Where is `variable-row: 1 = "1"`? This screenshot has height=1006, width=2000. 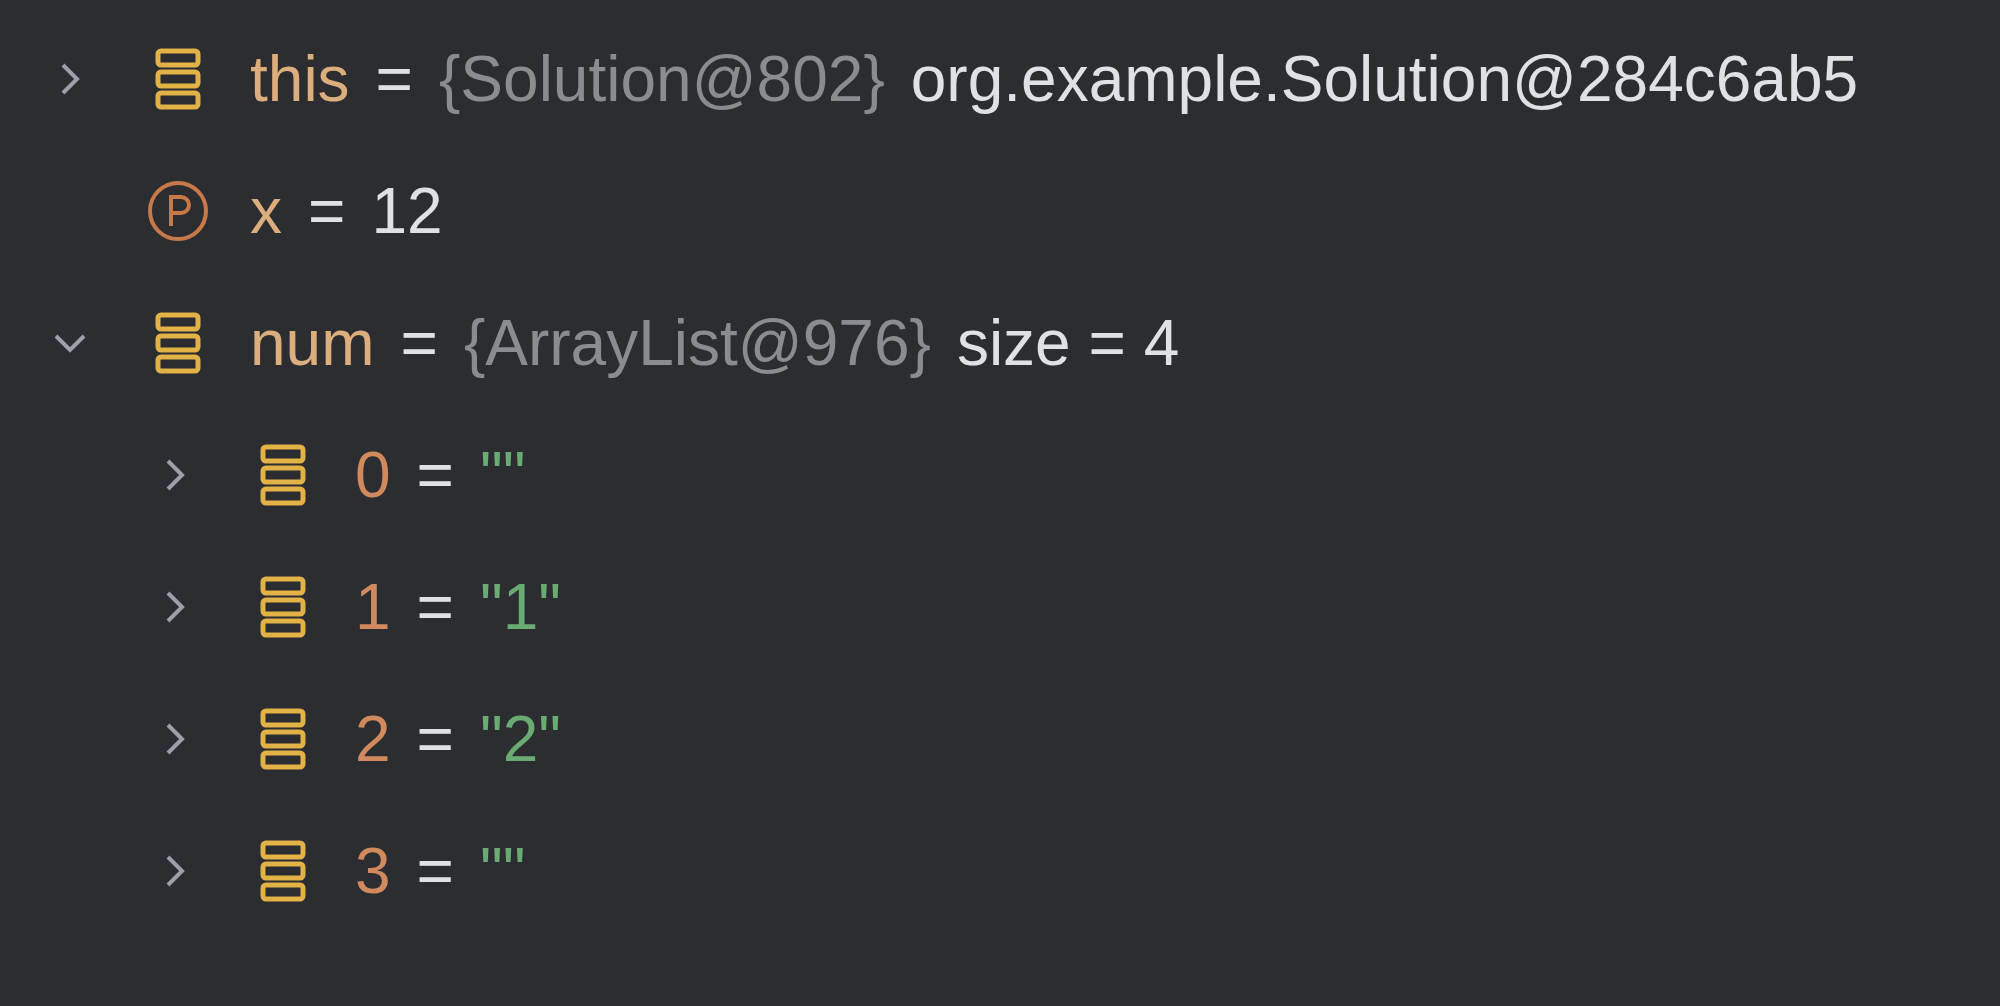 variable-row: 1 = "1" is located at coordinates (1000, 607).